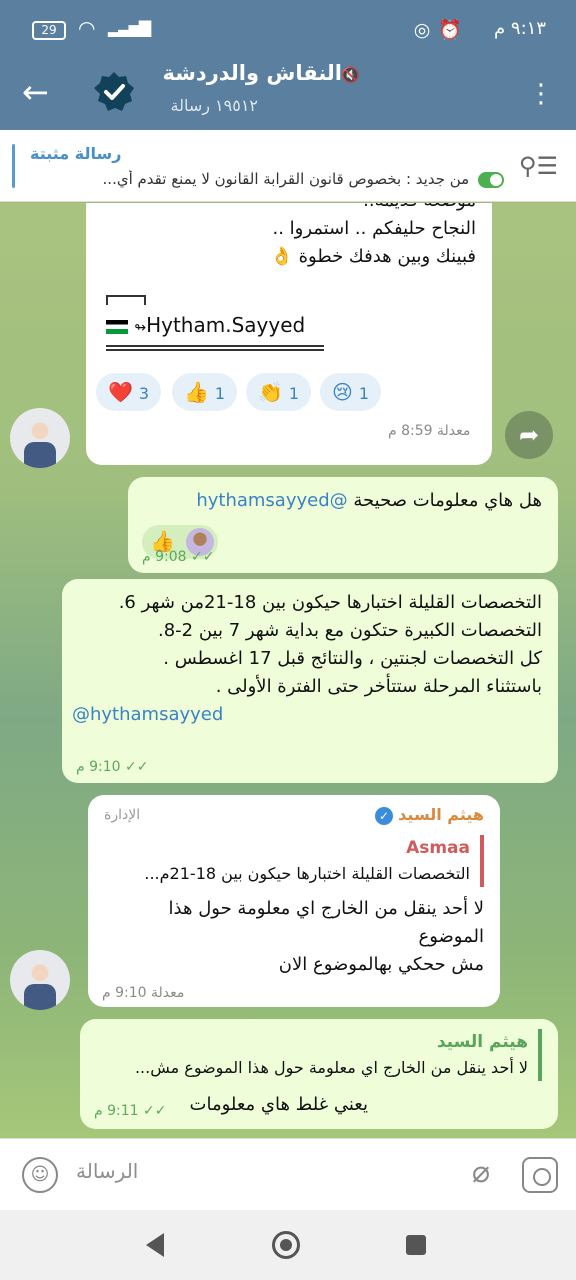 This screenshot has height=1280, width=576. Describe the element at coordinates (196, 392) in the screenshot. I see `thumbs-up-icon: 👍` at that location.